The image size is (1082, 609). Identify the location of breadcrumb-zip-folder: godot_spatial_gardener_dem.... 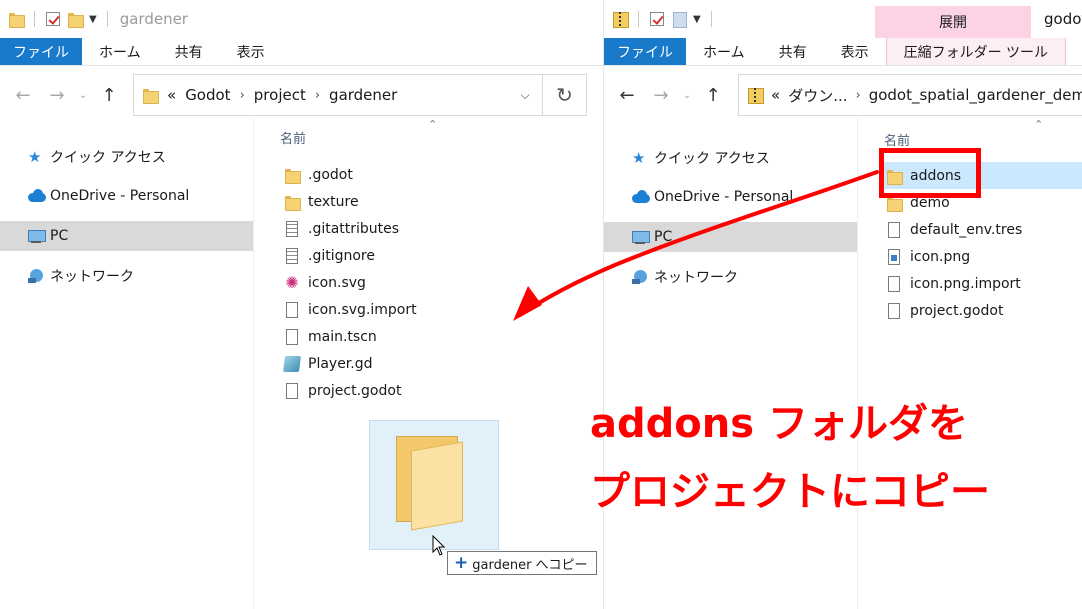
(975, 95).